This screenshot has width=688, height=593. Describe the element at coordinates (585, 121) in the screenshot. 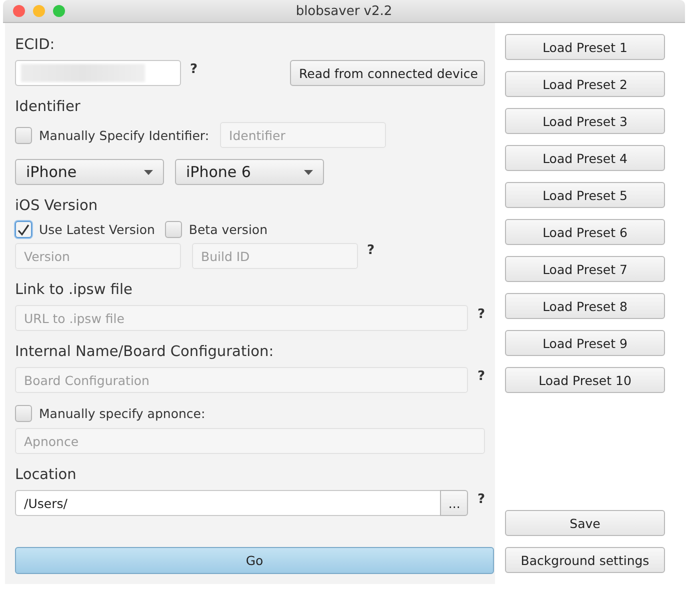

I see `load-preset-button: Load Preset 3` at that location.